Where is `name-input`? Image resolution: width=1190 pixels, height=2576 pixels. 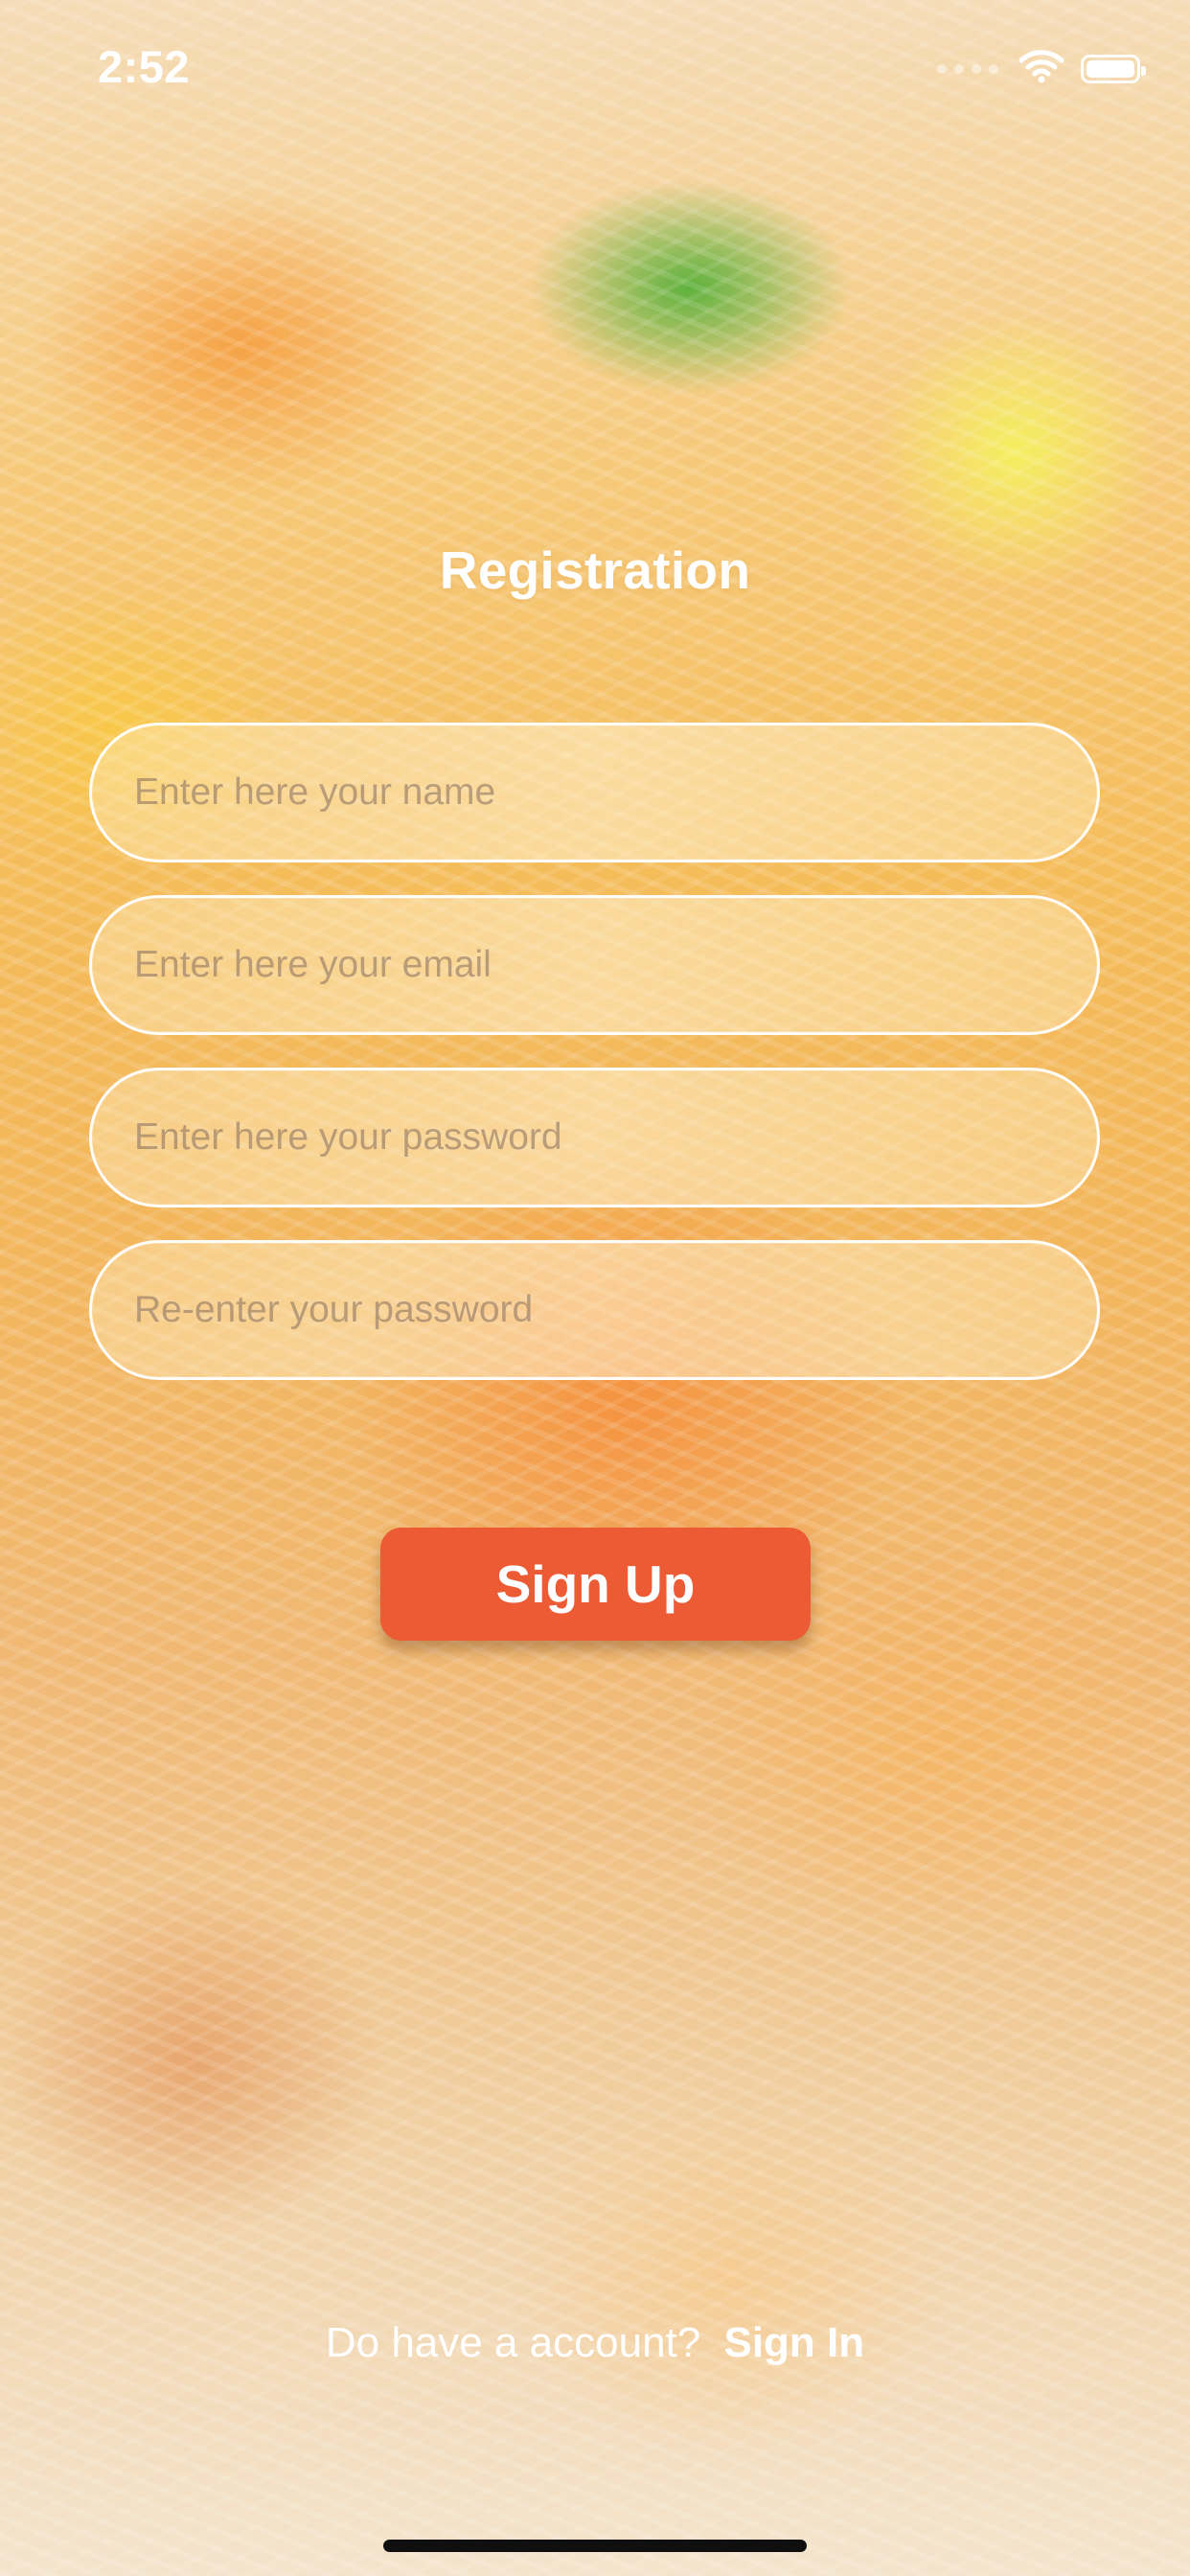
name-input is located at coordinates (594, 792).